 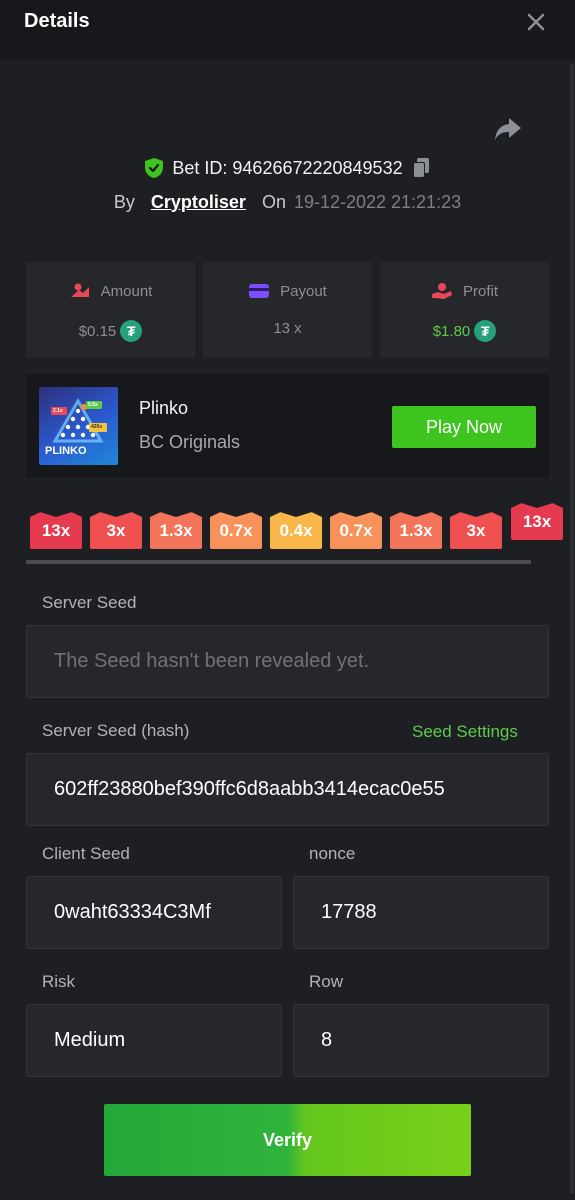 What do you see at coordinates (278, 562) in the screenshot?
I see `multiplier-divider` at bounding box center [278, 562].